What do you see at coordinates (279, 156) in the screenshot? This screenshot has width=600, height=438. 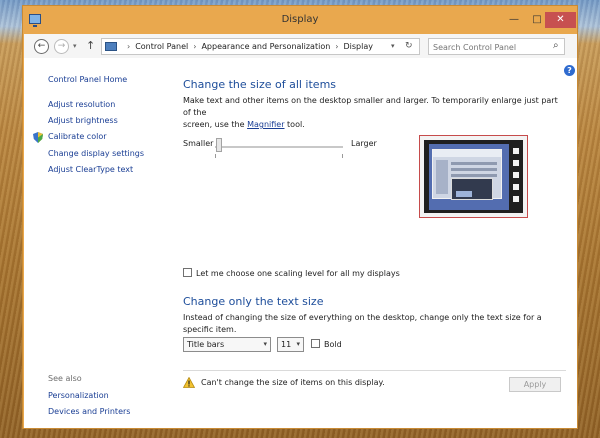 I see `size-slider-ticks` at bounding box center [279, 156].